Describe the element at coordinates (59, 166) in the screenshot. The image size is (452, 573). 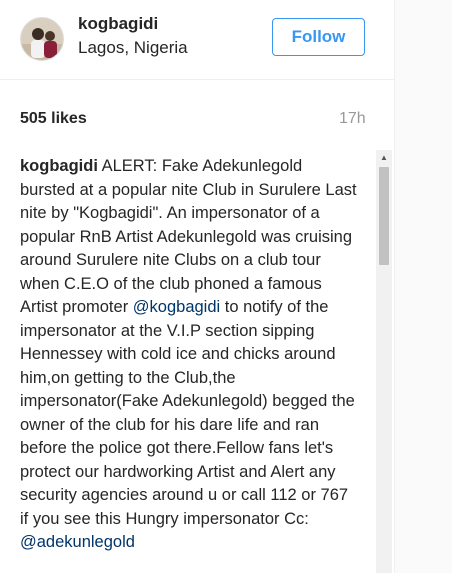
I see `caption-username: kogbagidi` at that location.